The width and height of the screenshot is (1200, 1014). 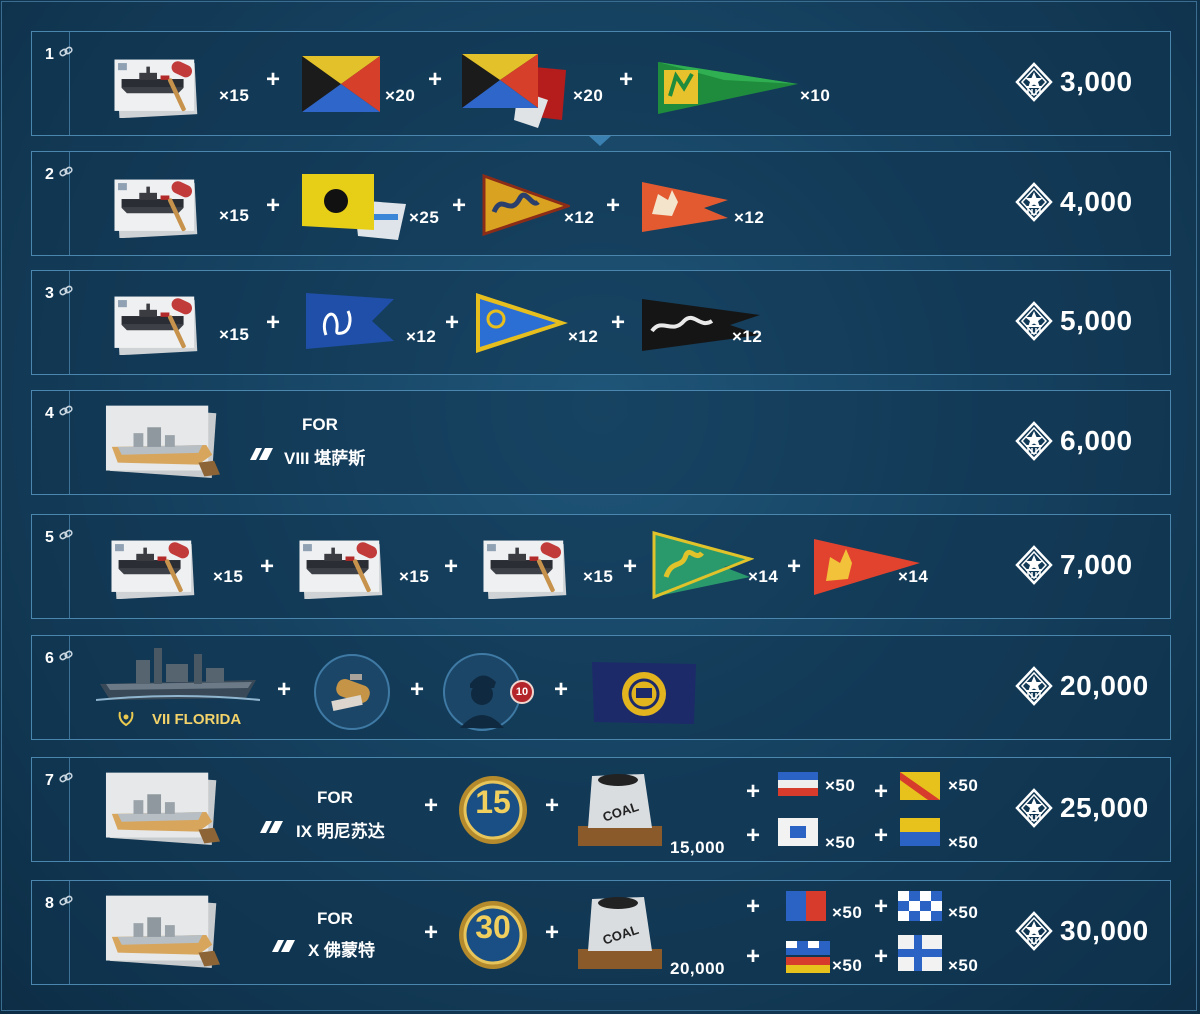 I want to click on signal-flag-yellow-red-icon, so click(x=920, y=786).